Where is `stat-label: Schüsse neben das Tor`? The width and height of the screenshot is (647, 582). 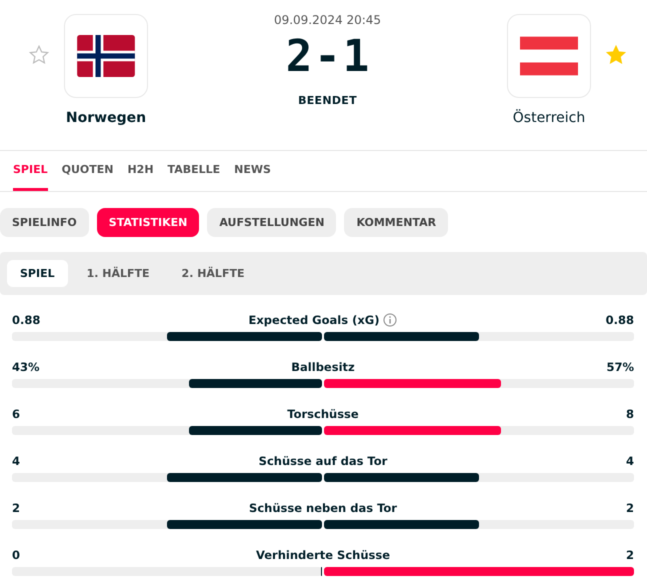
stat-label: Schüsse neben das Tor is located at coordinates (323, 508).